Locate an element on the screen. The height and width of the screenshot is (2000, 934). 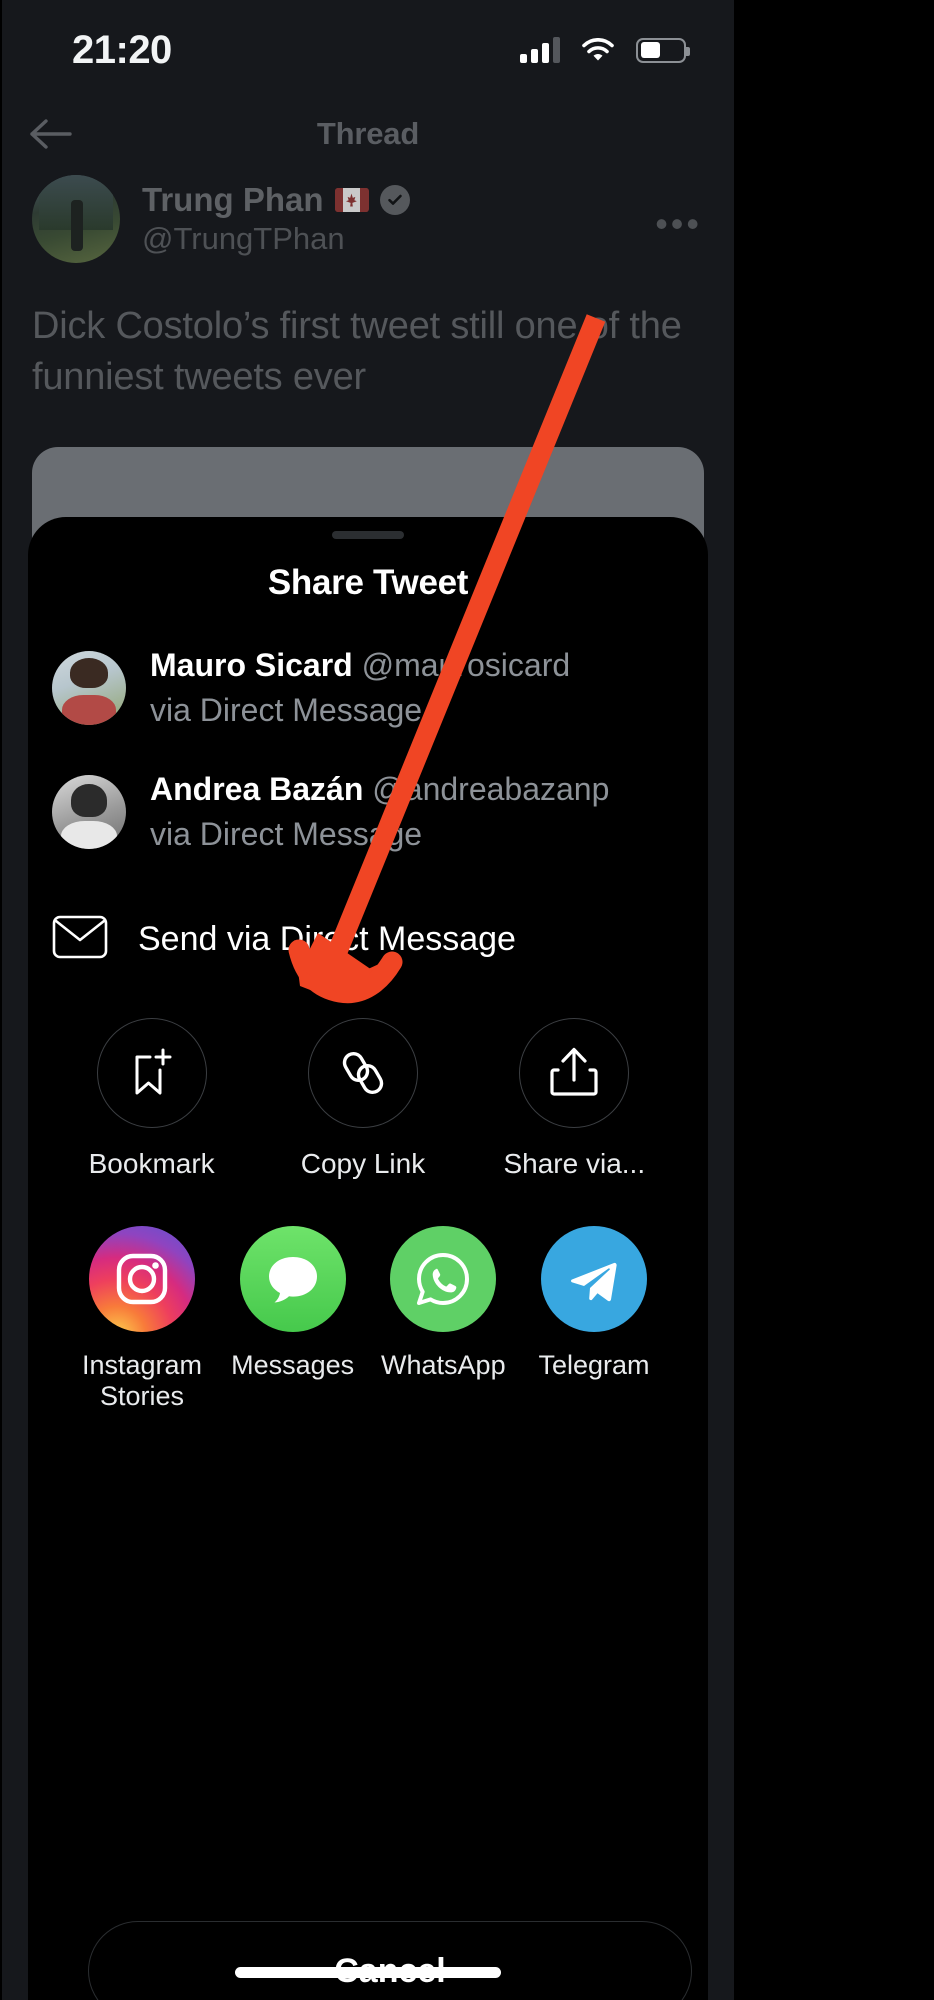
tweet-author-row: Trung Phan is located at coordinates (276, 200).